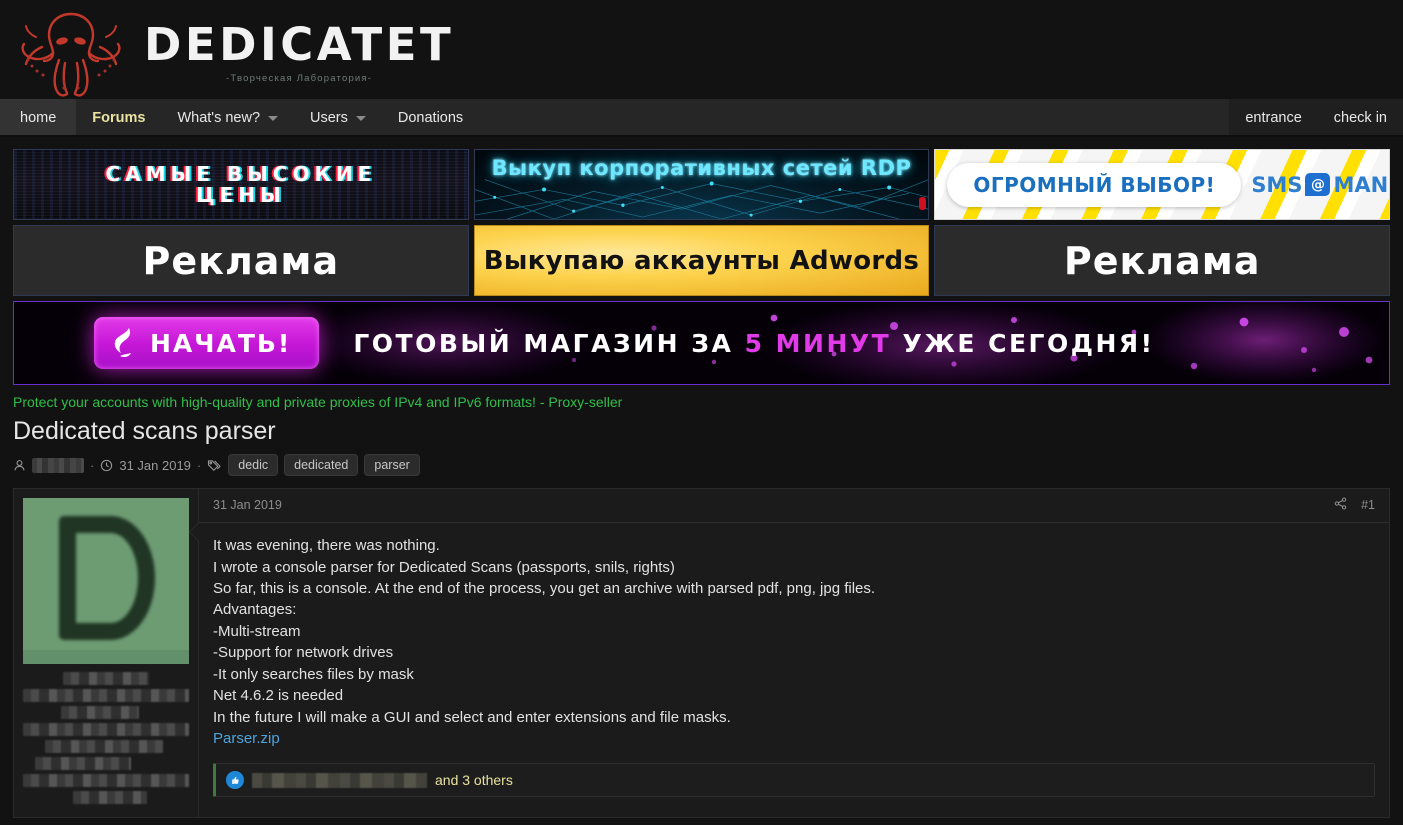 The width and height of the screenshot is (1403, 825). I want to click on nav-item-users: Users, so click(338, 118).